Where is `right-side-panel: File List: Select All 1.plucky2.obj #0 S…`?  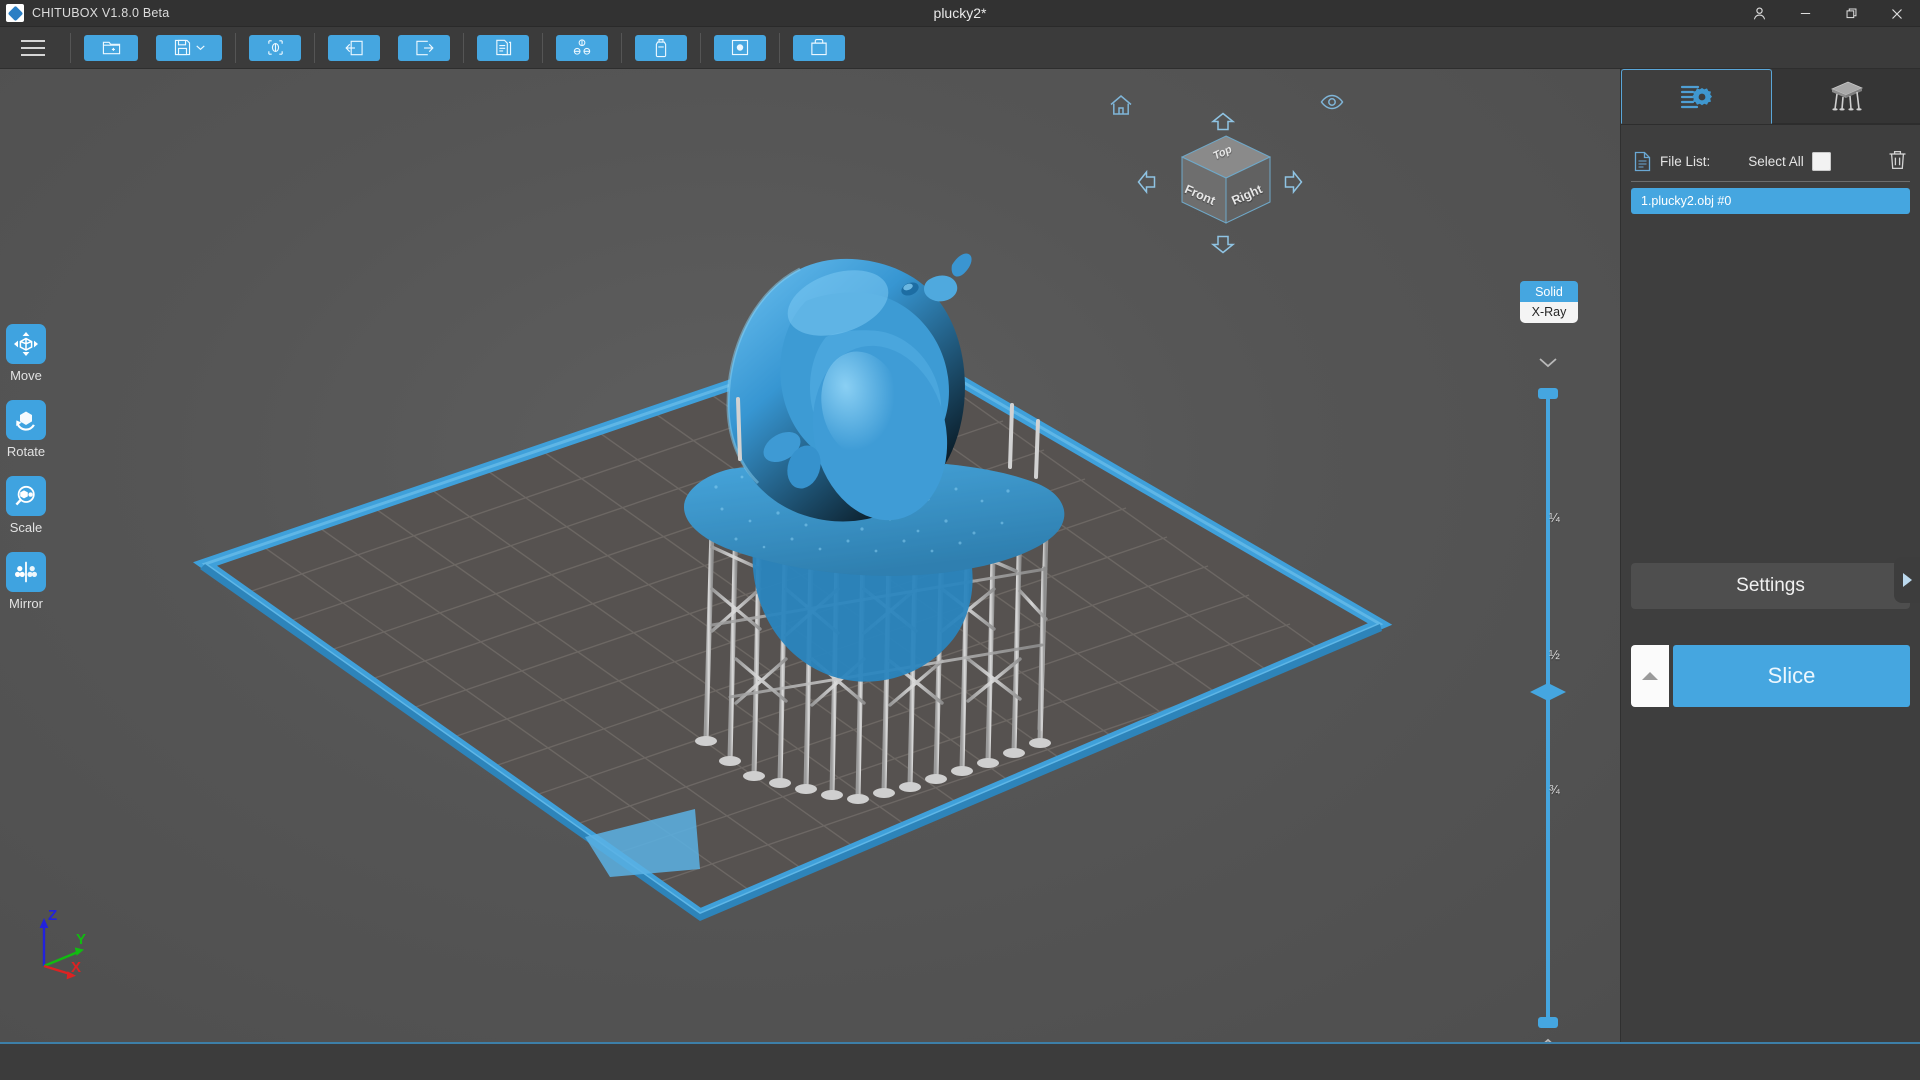
right-side-panel: File List: Select All 1.plucky2.obj #0 S… is located at coordinates (1770, 555).